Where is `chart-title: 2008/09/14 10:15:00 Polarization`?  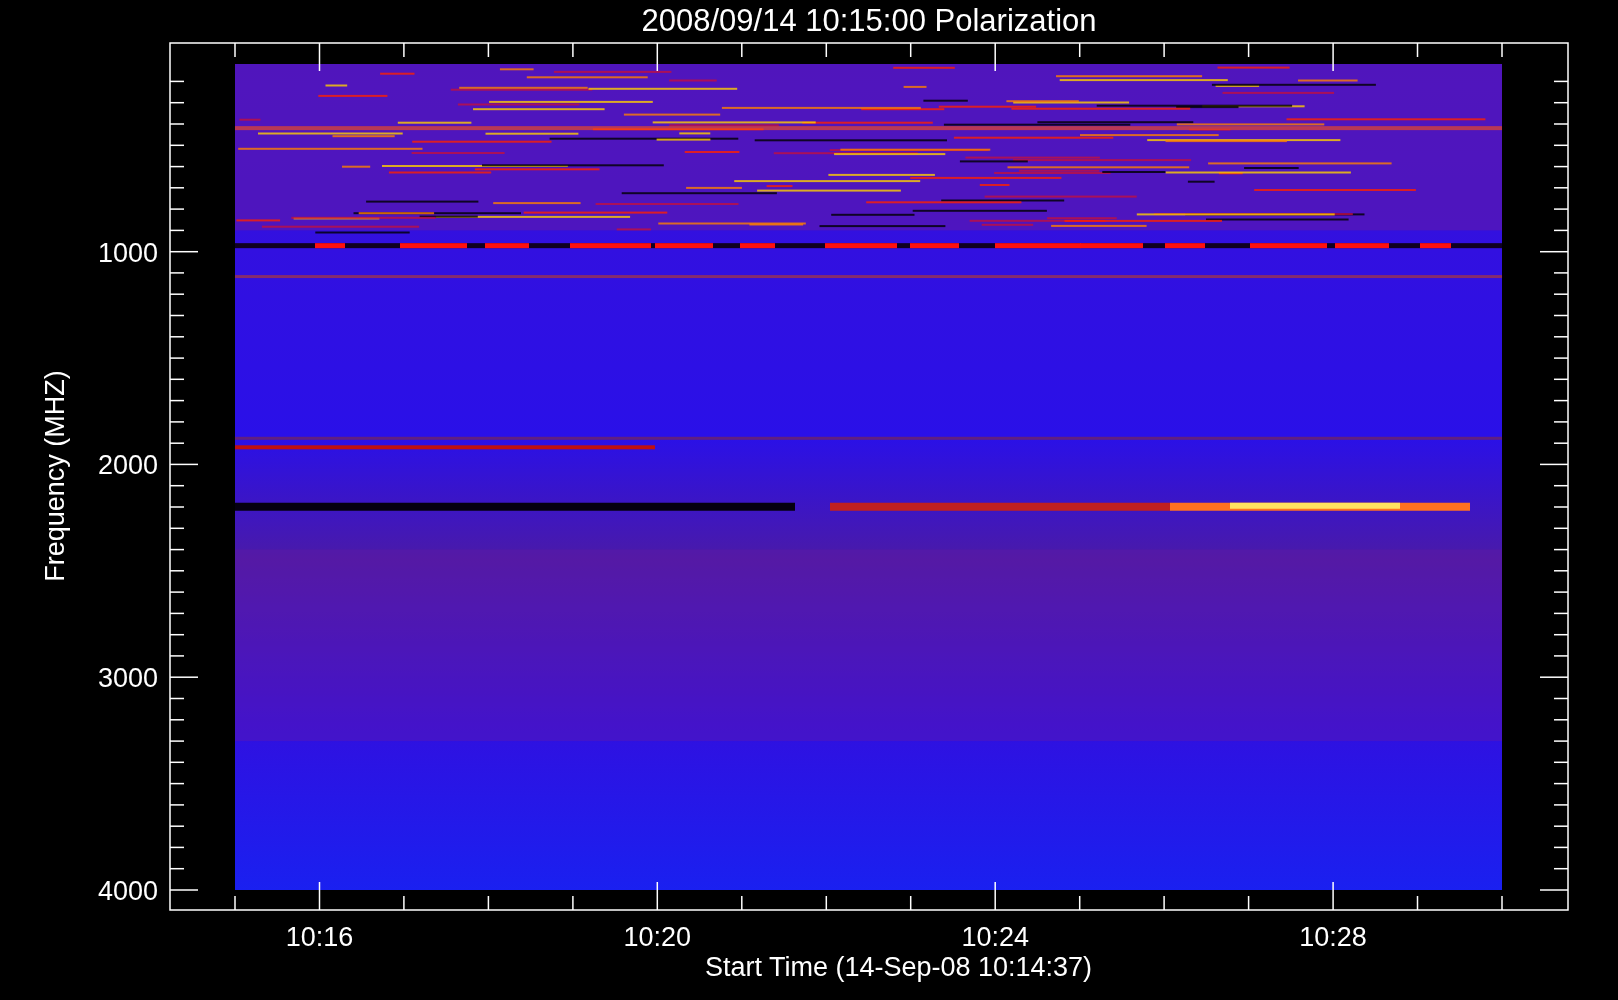 chart-title: 2008/09/14 10:15:00 Polarization is located at coordinates (869, 20).